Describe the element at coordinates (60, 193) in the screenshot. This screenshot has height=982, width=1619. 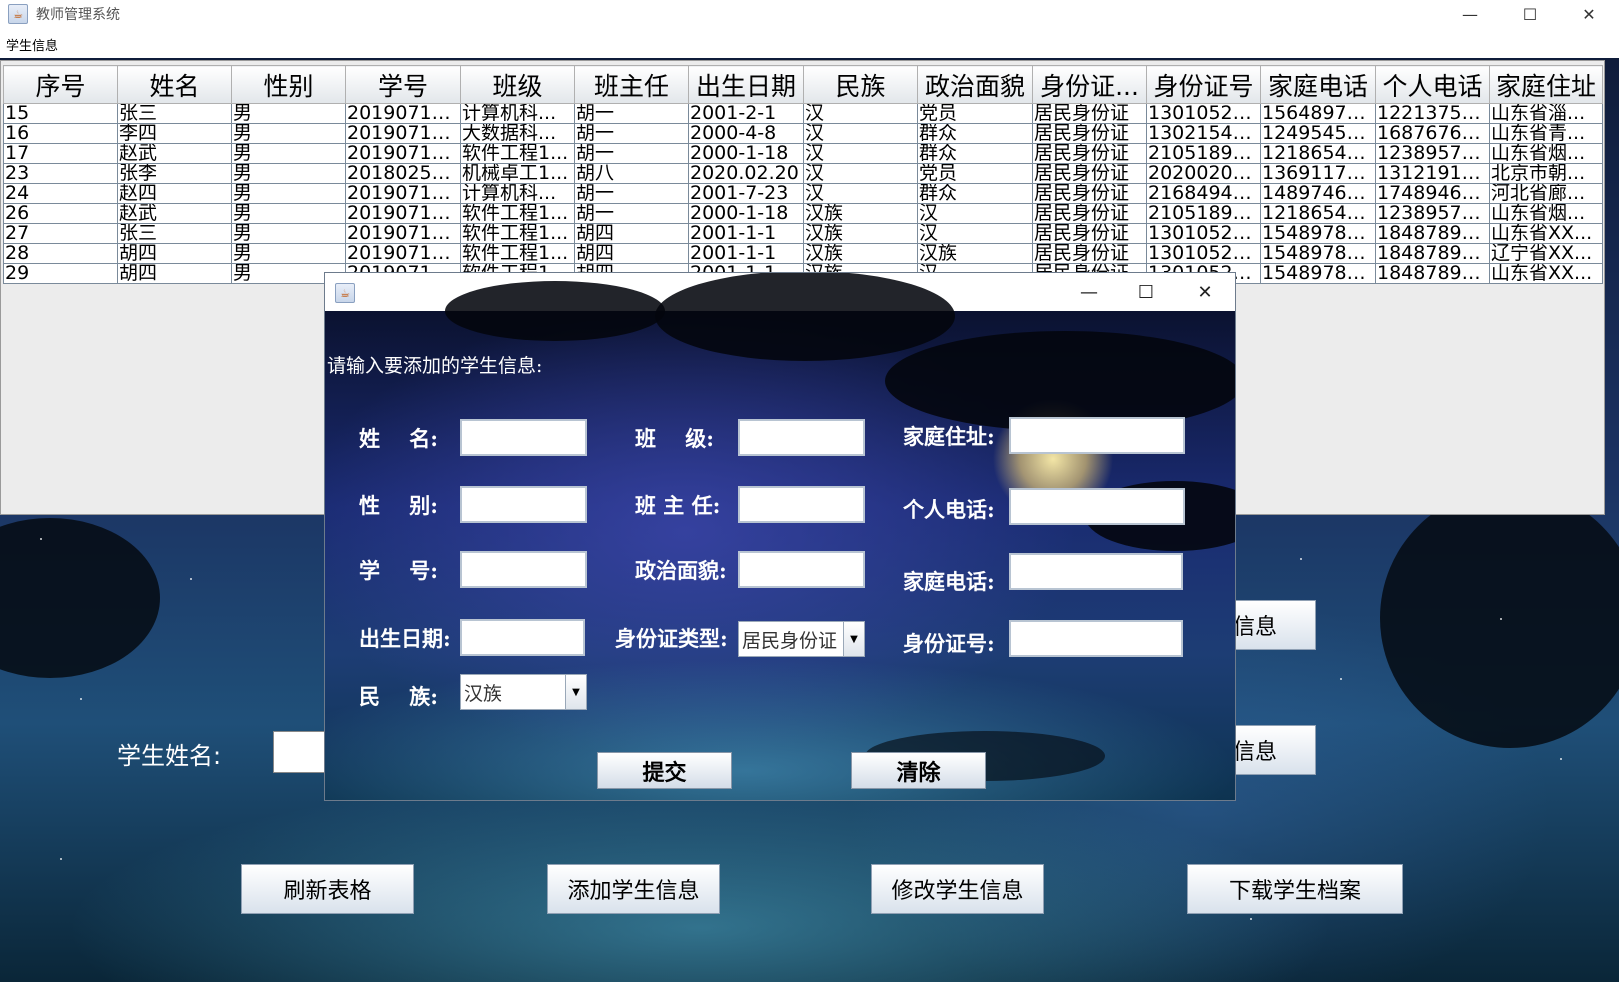
I see `table-cell: 24` at that location.